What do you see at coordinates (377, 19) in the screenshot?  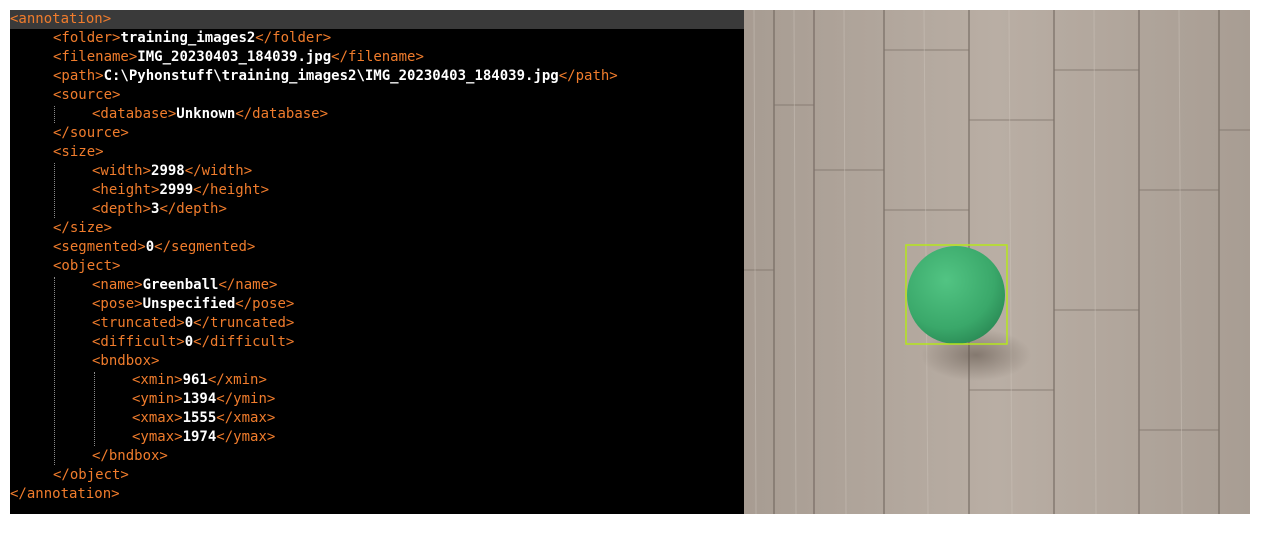 I see `xml-line-annotation-open: <annotation>` at bounding box center [377, 19].